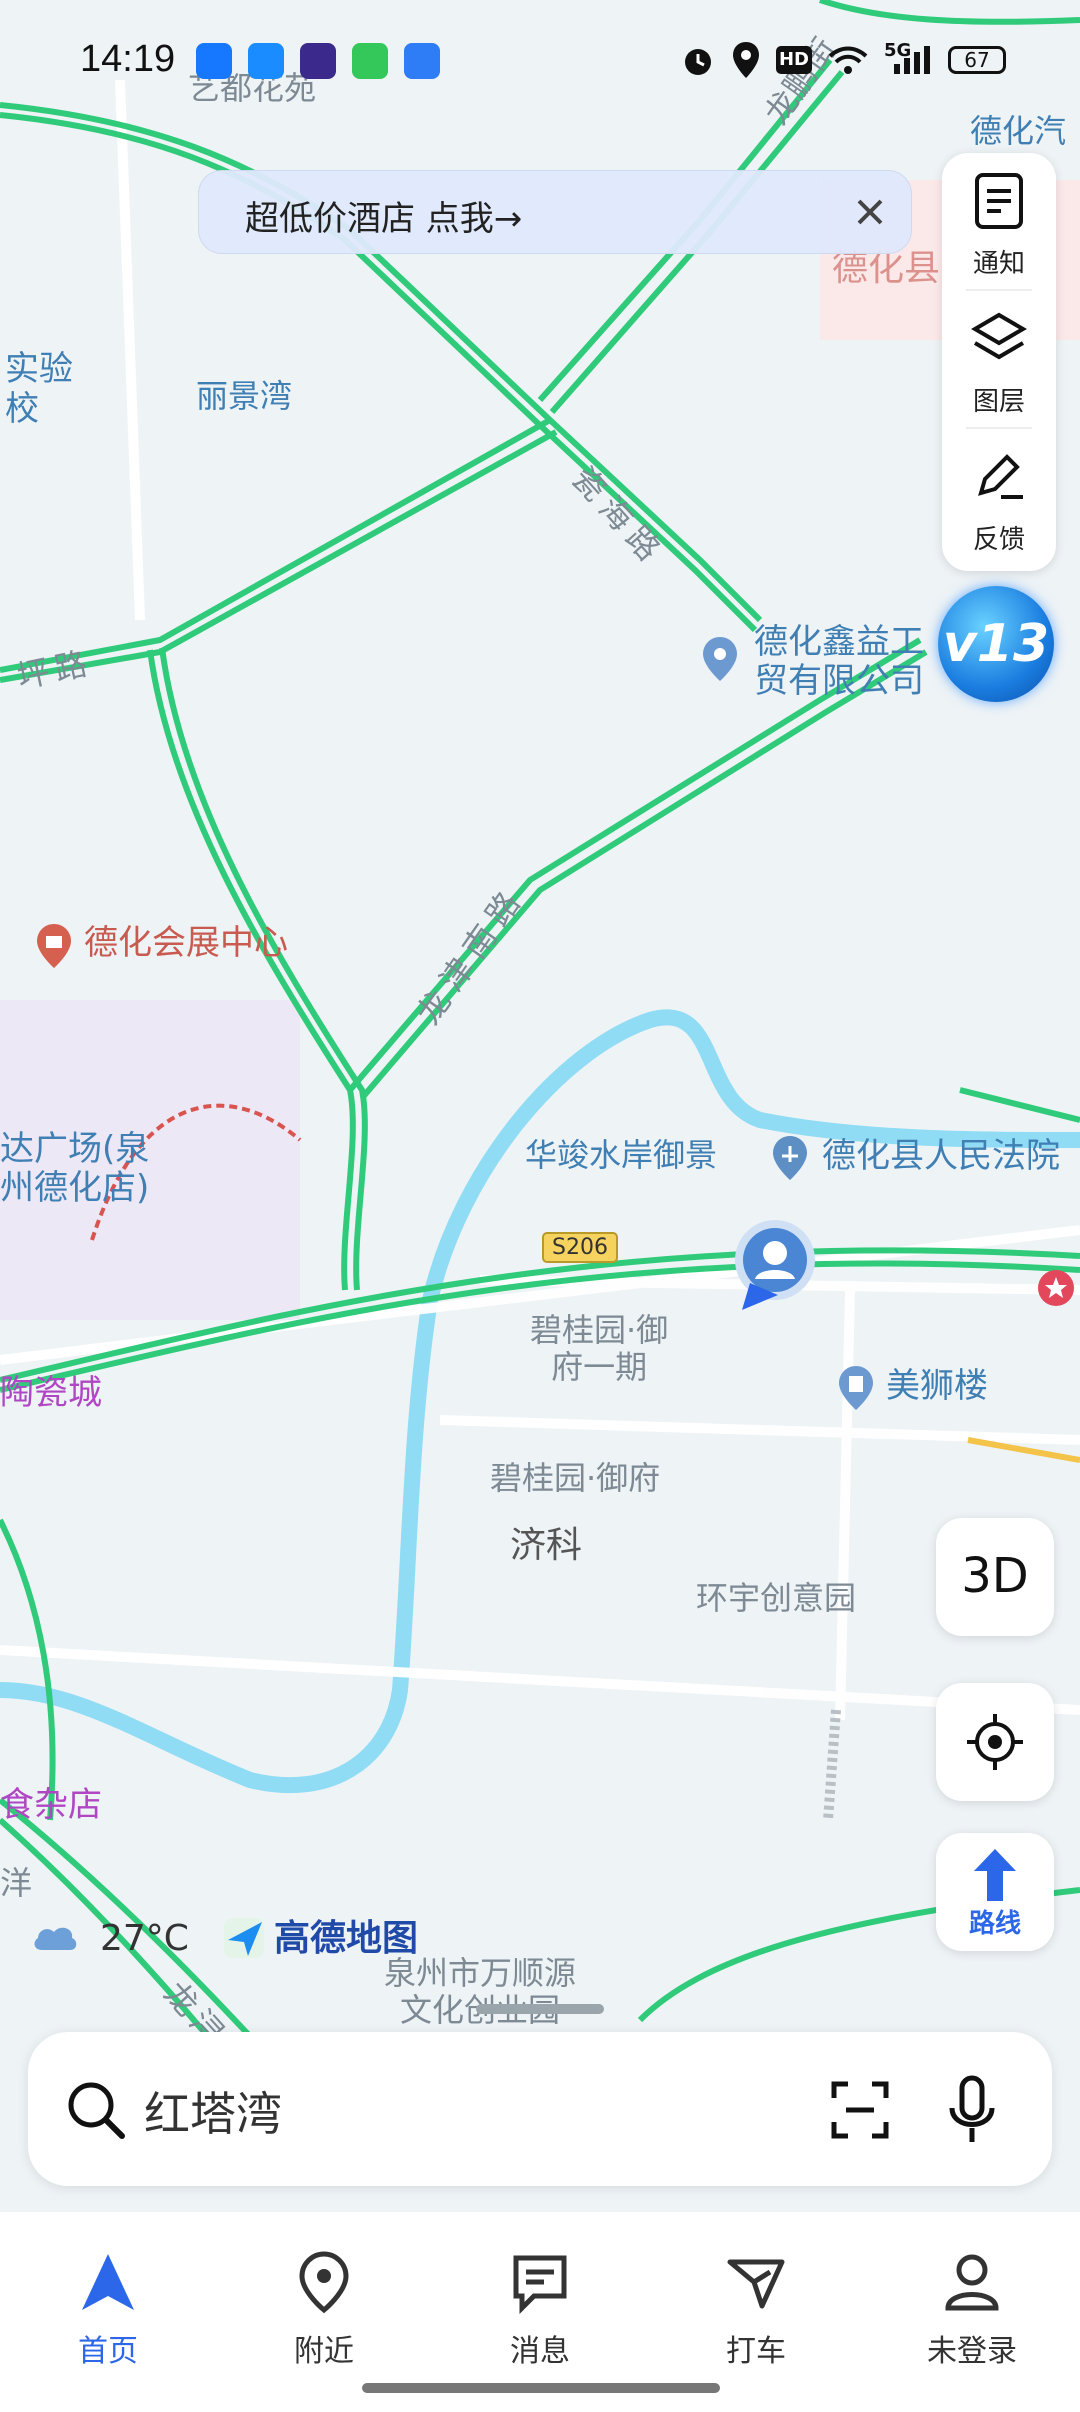 This screenshot has height=2412, width=1080. What do you see at coordinates (546, 1545) in the screenshot?
I see `label-jike: 济科` at bounding box center [546, 1545].